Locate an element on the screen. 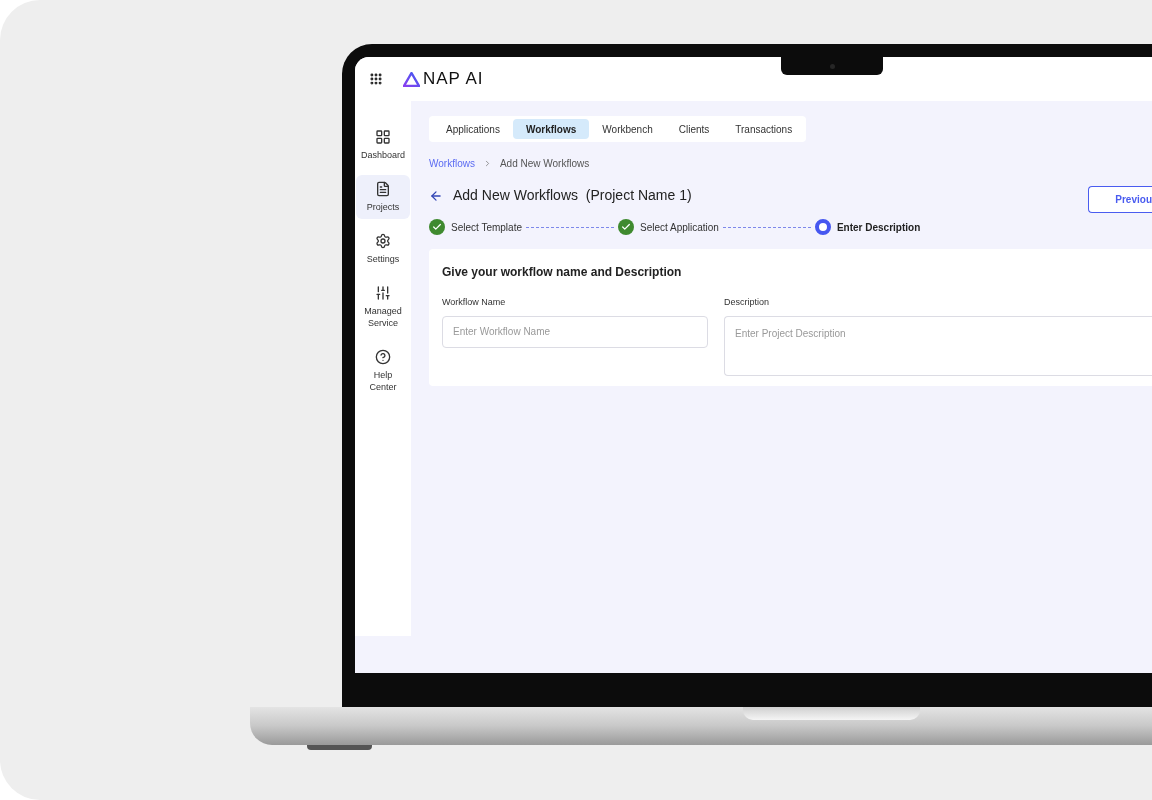  breadcrumb-link: Workflows is located at coordinates (452, 163).